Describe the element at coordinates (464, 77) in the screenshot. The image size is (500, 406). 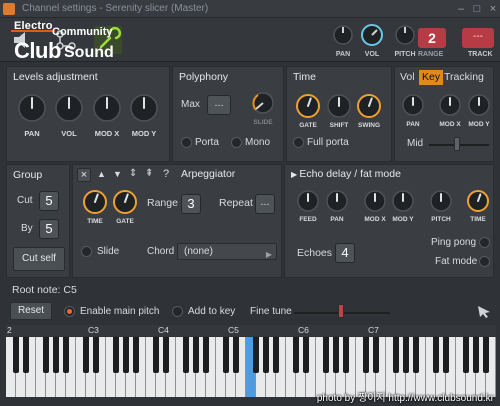
I see `tab-tracking: Tracking` at that location.